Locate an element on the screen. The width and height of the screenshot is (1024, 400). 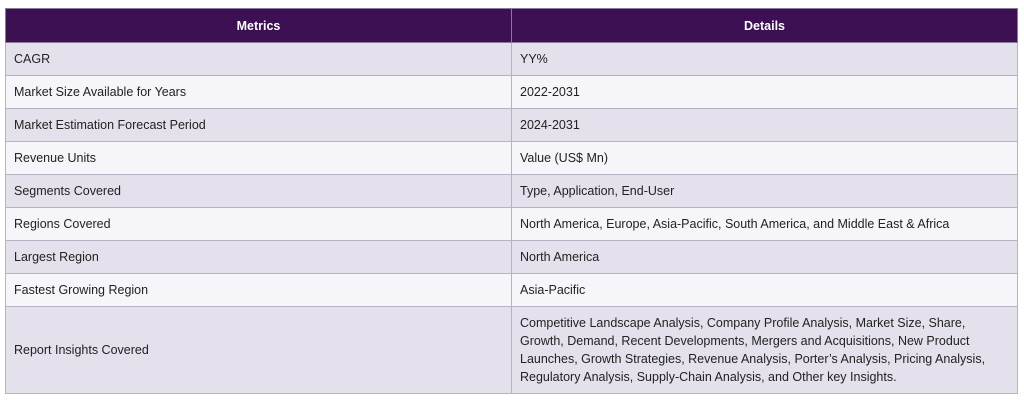
metric-cell: Fastest Growing Region is located at coordinates (258, 290).